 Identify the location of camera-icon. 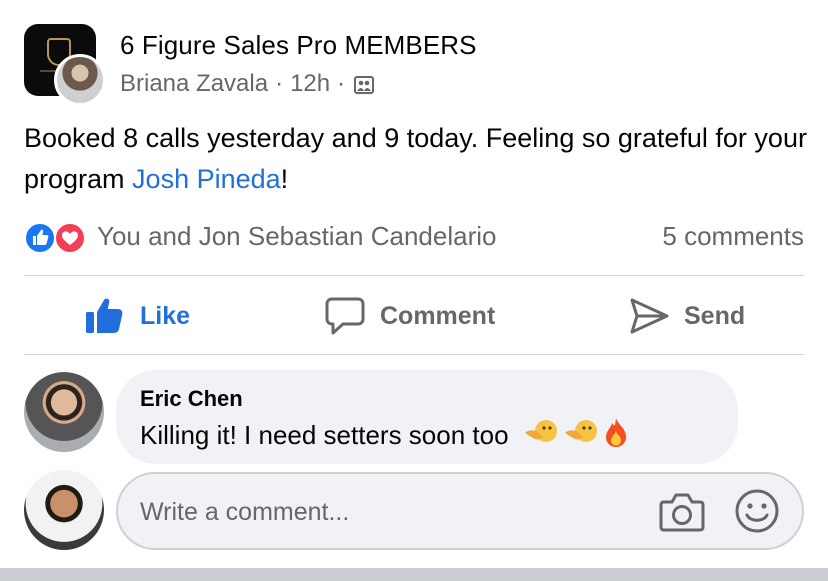
(682, 512).